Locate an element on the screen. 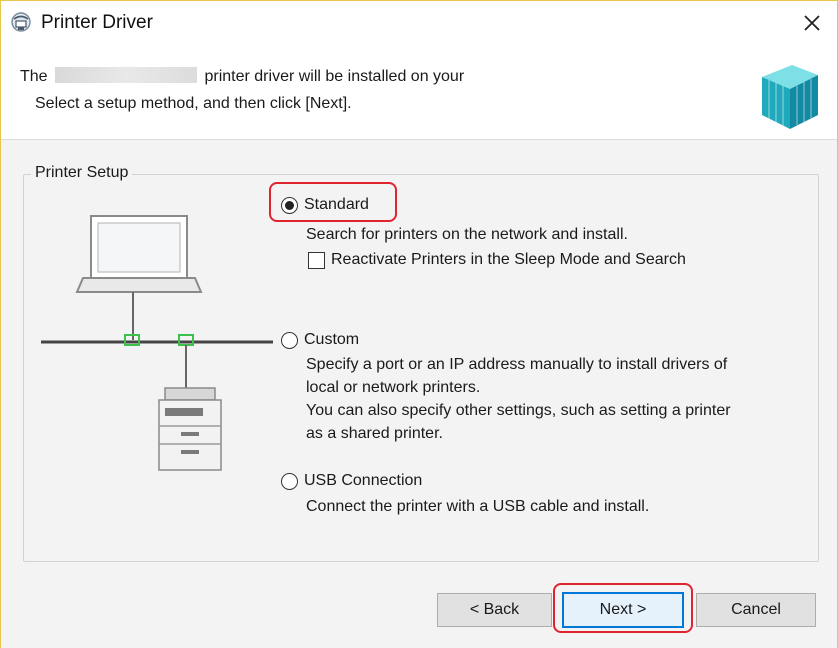 This screenshot has height=648, width=838. usb-connection-label: USB Connection is located at coordinates (363, 480).